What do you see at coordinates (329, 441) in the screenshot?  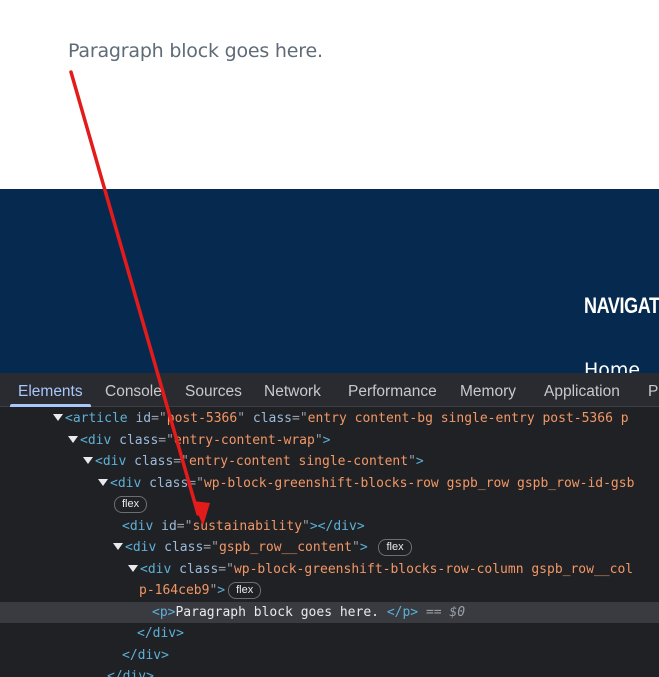 I see `tree-node-content-wrap: <div class="entry-content-wrap">` at bounding box center [329, 441].